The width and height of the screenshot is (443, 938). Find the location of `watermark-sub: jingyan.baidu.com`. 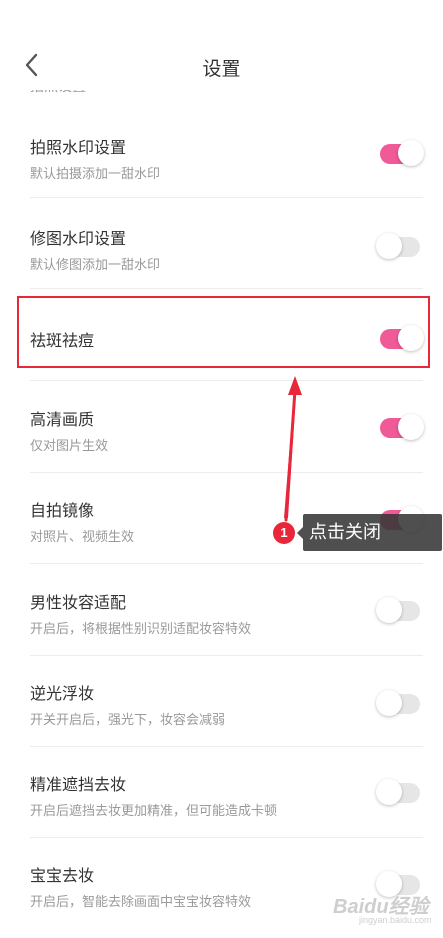

watermark-sub: jingyan.baidu.com is located at coordinates (395, 920).